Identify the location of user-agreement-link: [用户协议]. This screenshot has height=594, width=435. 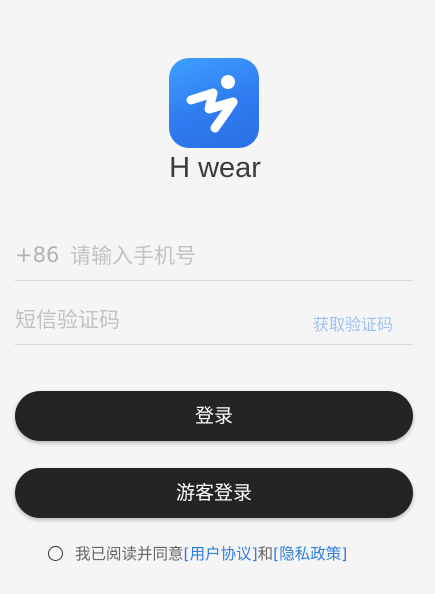
(221, 553).